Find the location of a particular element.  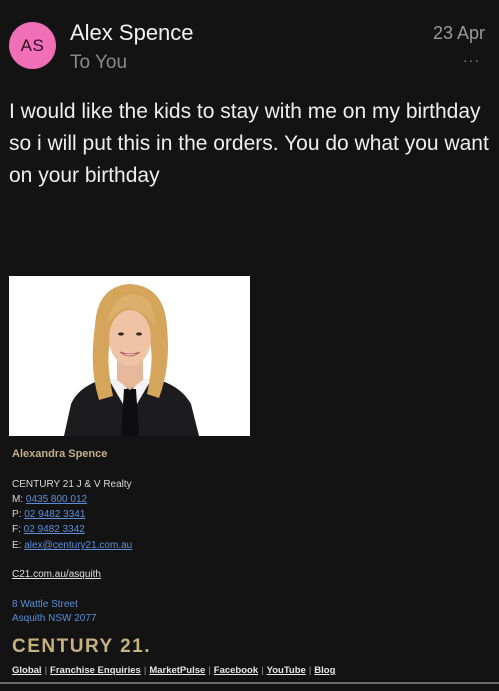

mobile-link: 0435 800 012 is located at coordinates (56, 499).